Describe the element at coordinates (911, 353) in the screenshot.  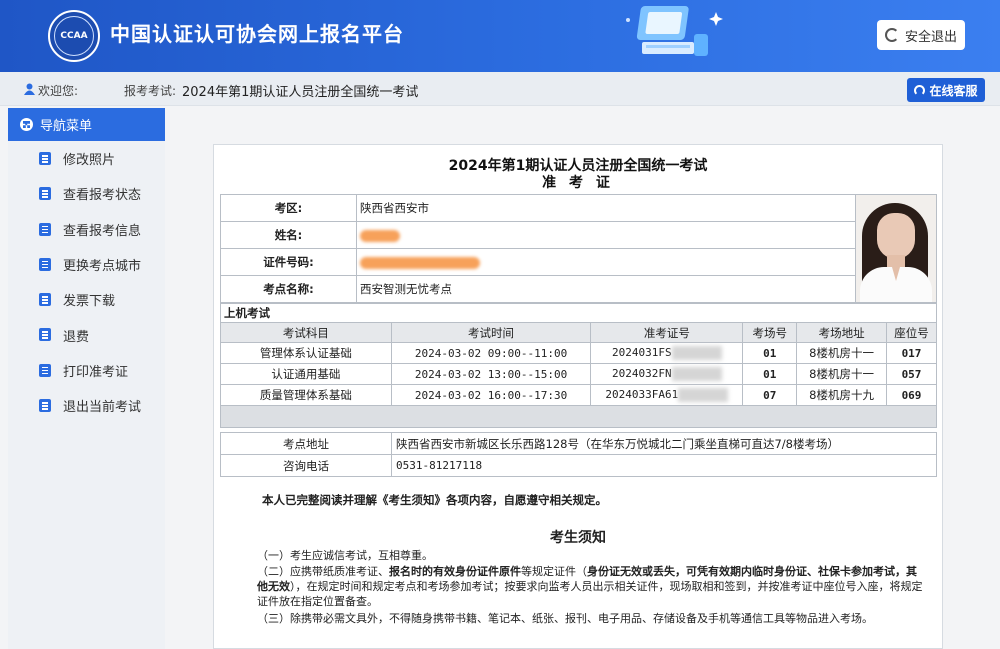
I see `seat-cell: 017` at that location.